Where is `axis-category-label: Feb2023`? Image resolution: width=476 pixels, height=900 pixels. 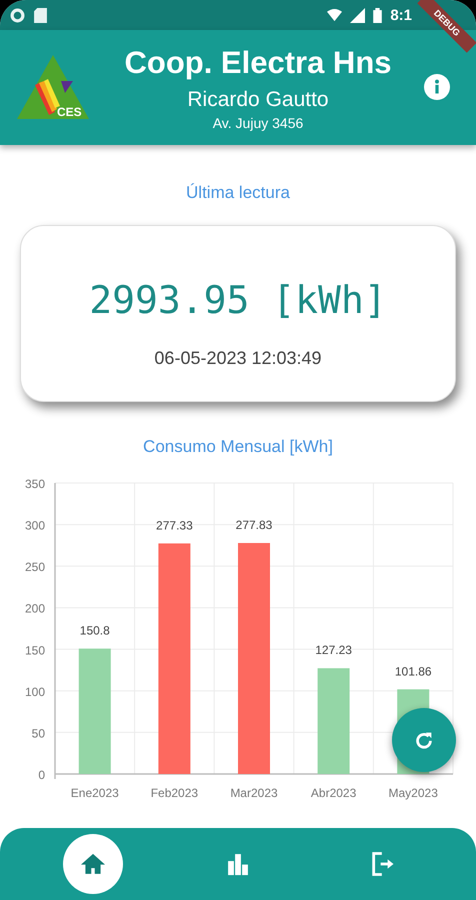 axis-category-label: Feb2023 is located at coordinates (174, 793).